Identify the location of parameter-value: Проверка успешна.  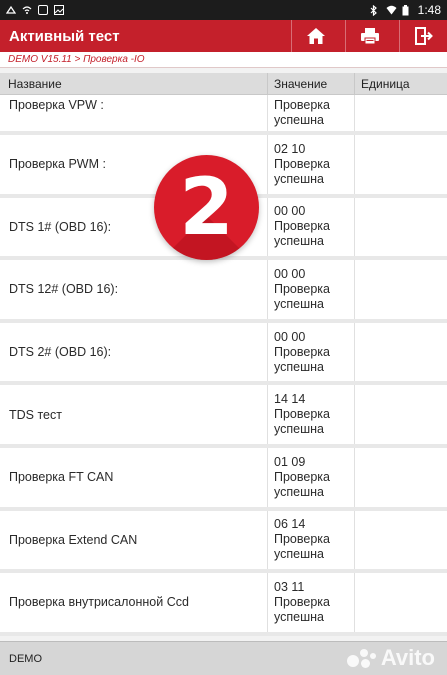
(310, 113).